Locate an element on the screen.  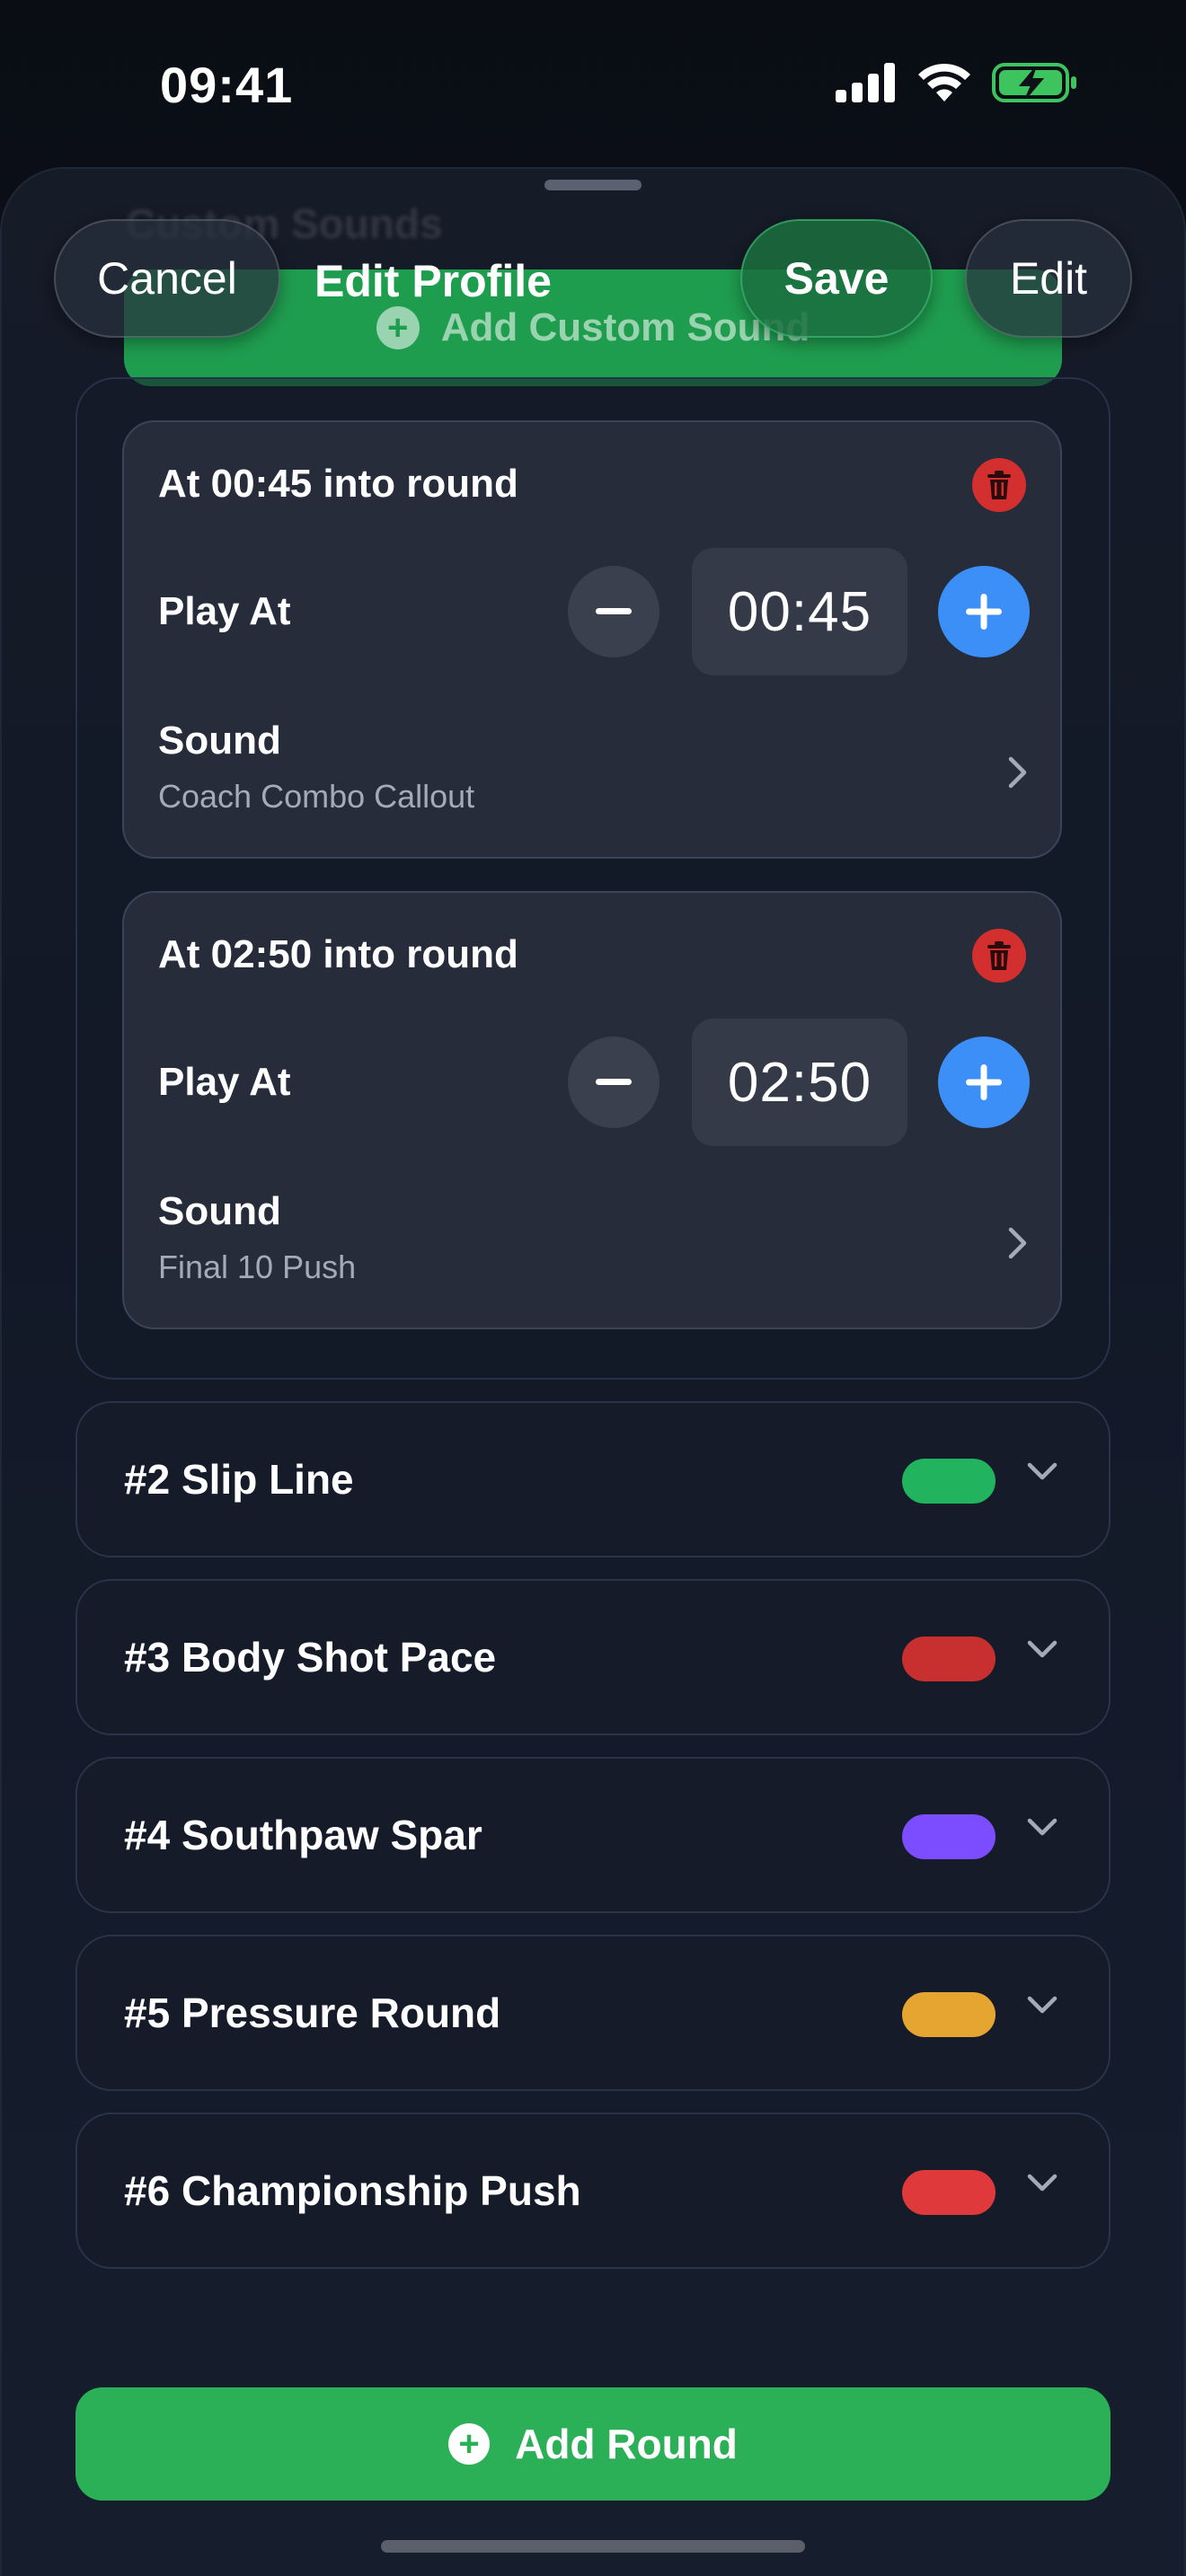
sound-value: Coach Combo Callout is located at coordinates (316, 797).